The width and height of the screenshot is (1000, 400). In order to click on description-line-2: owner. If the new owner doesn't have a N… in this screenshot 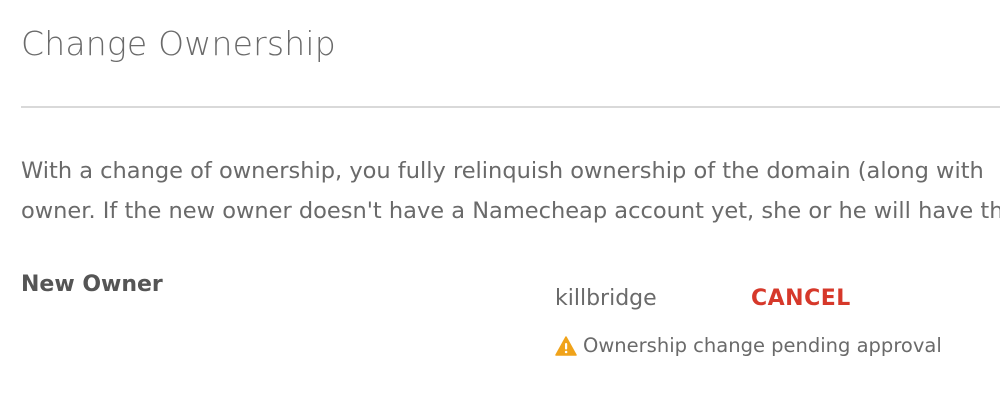, I will do `click(510, 211)`.